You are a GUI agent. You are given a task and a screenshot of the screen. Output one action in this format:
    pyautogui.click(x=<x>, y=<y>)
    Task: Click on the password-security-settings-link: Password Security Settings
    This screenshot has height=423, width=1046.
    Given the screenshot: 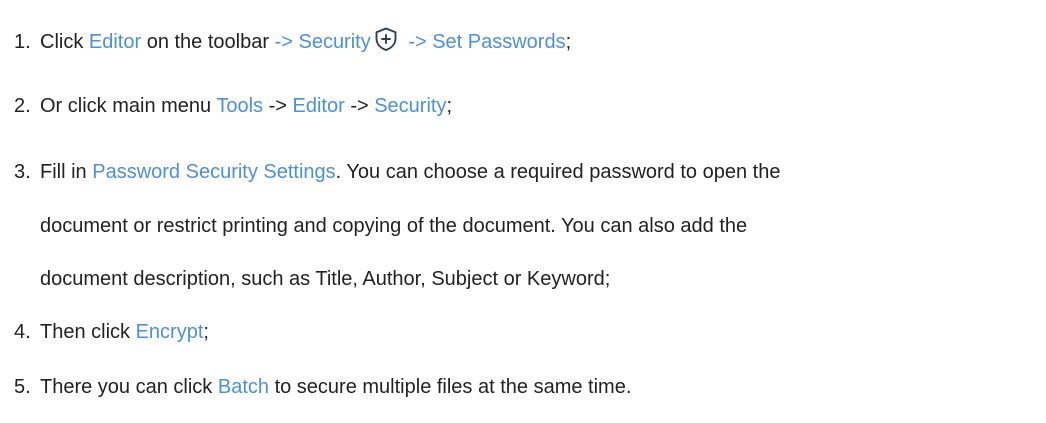 What is the action you would take?
    pyautogui.click(x=213, y=172)
    